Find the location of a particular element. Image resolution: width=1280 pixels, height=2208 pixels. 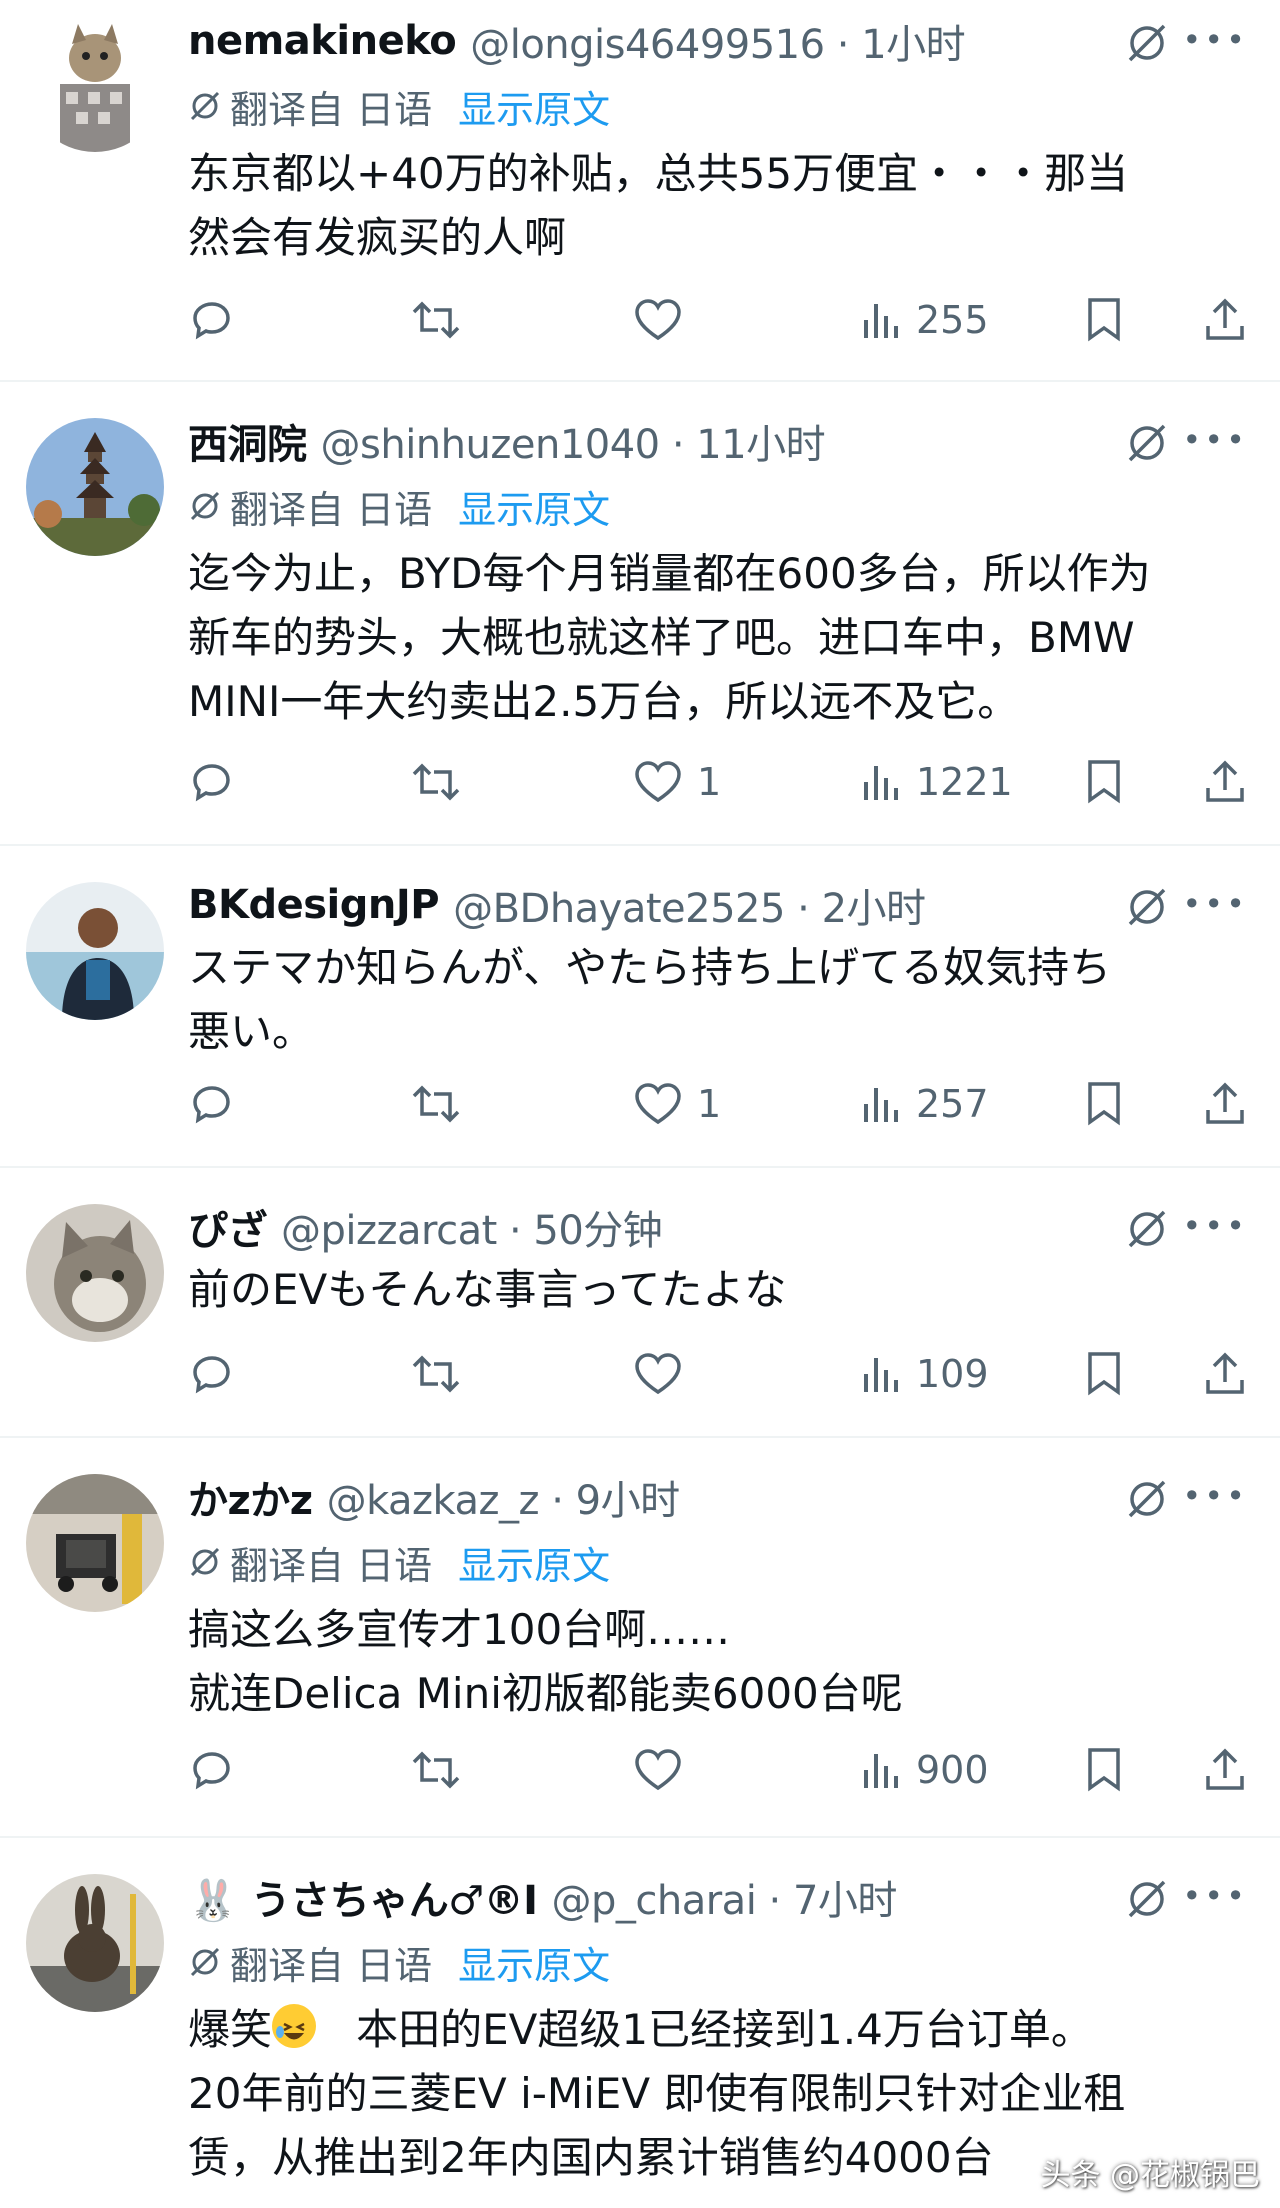

tweet-text: 前のEVもそんな事言ってたよな is located at coordinates (487, 1289).